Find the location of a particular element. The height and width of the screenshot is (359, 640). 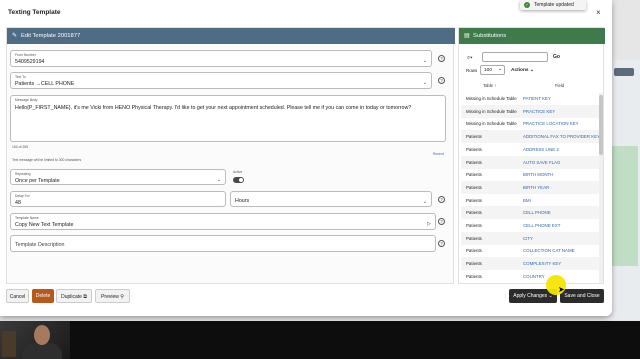

active-toggle is located at coordinates (238, 180).